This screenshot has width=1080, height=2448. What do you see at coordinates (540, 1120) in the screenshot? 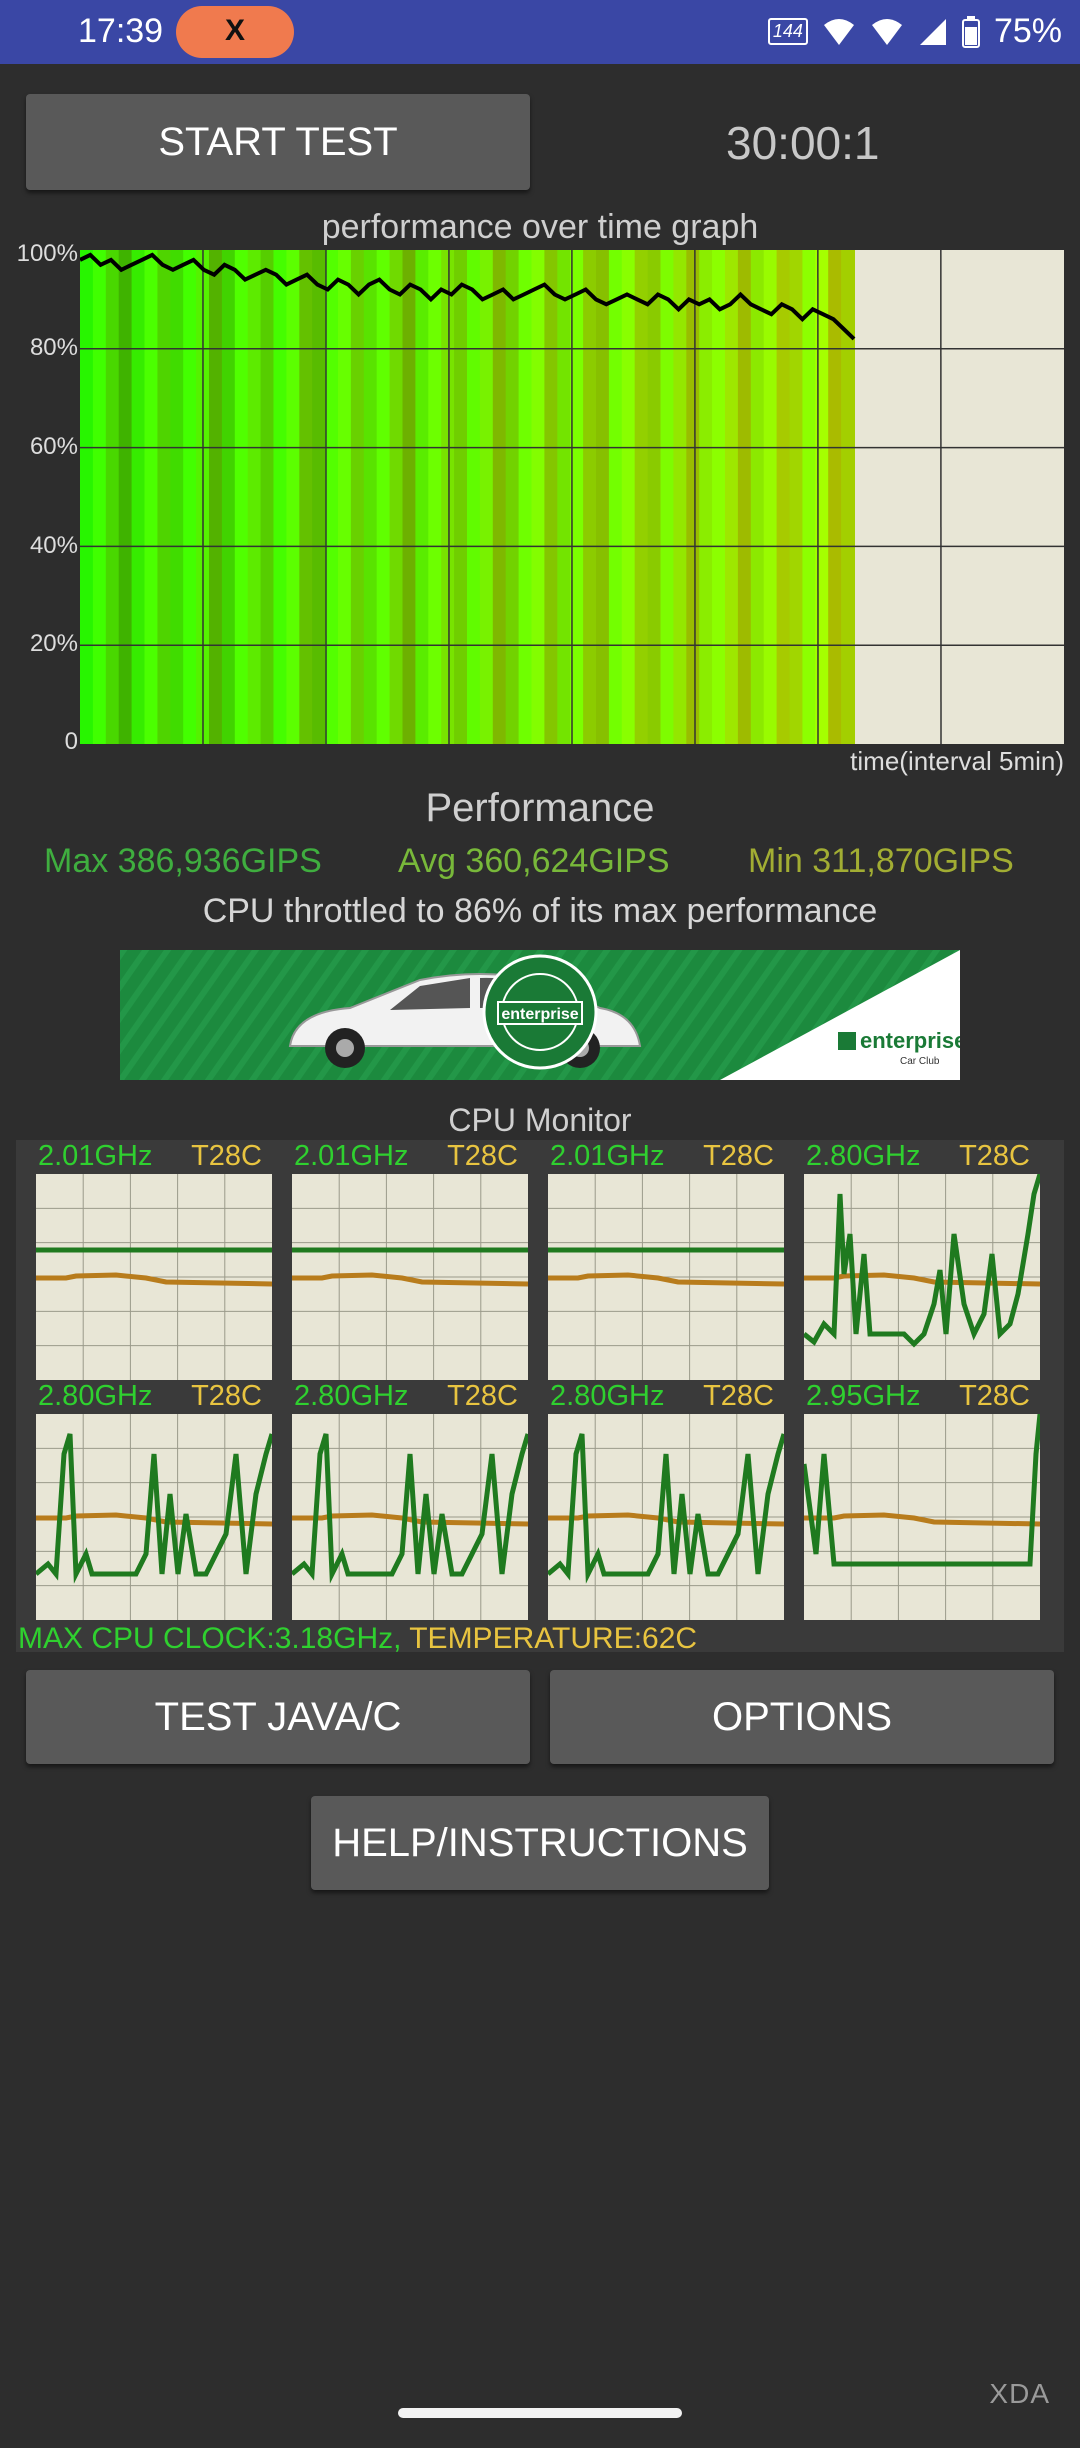
I see `cpu-monitor-title: CPU Monitor` at bounding box center [540, 1120].